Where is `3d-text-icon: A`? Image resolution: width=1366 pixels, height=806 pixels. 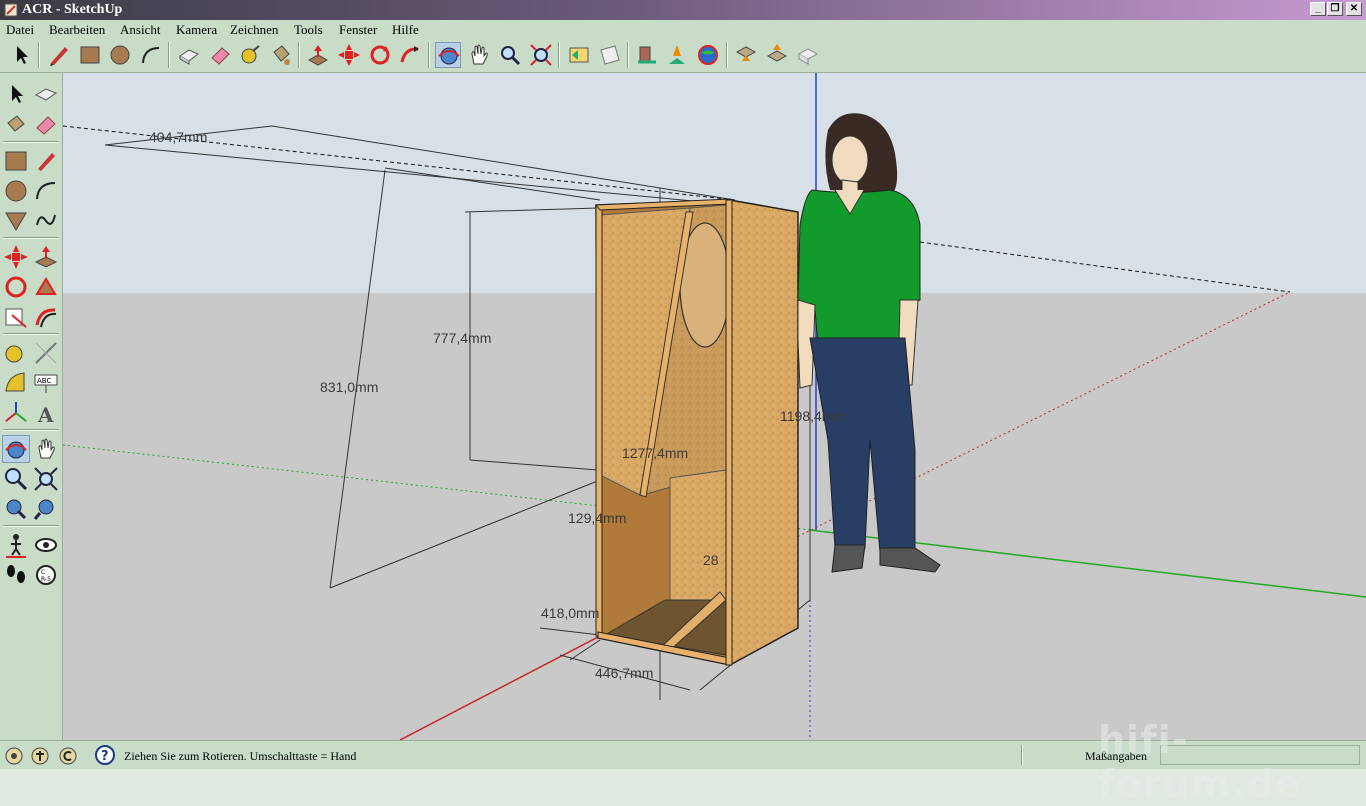 3d-text-icon: A is located at coordinates (46, 413).